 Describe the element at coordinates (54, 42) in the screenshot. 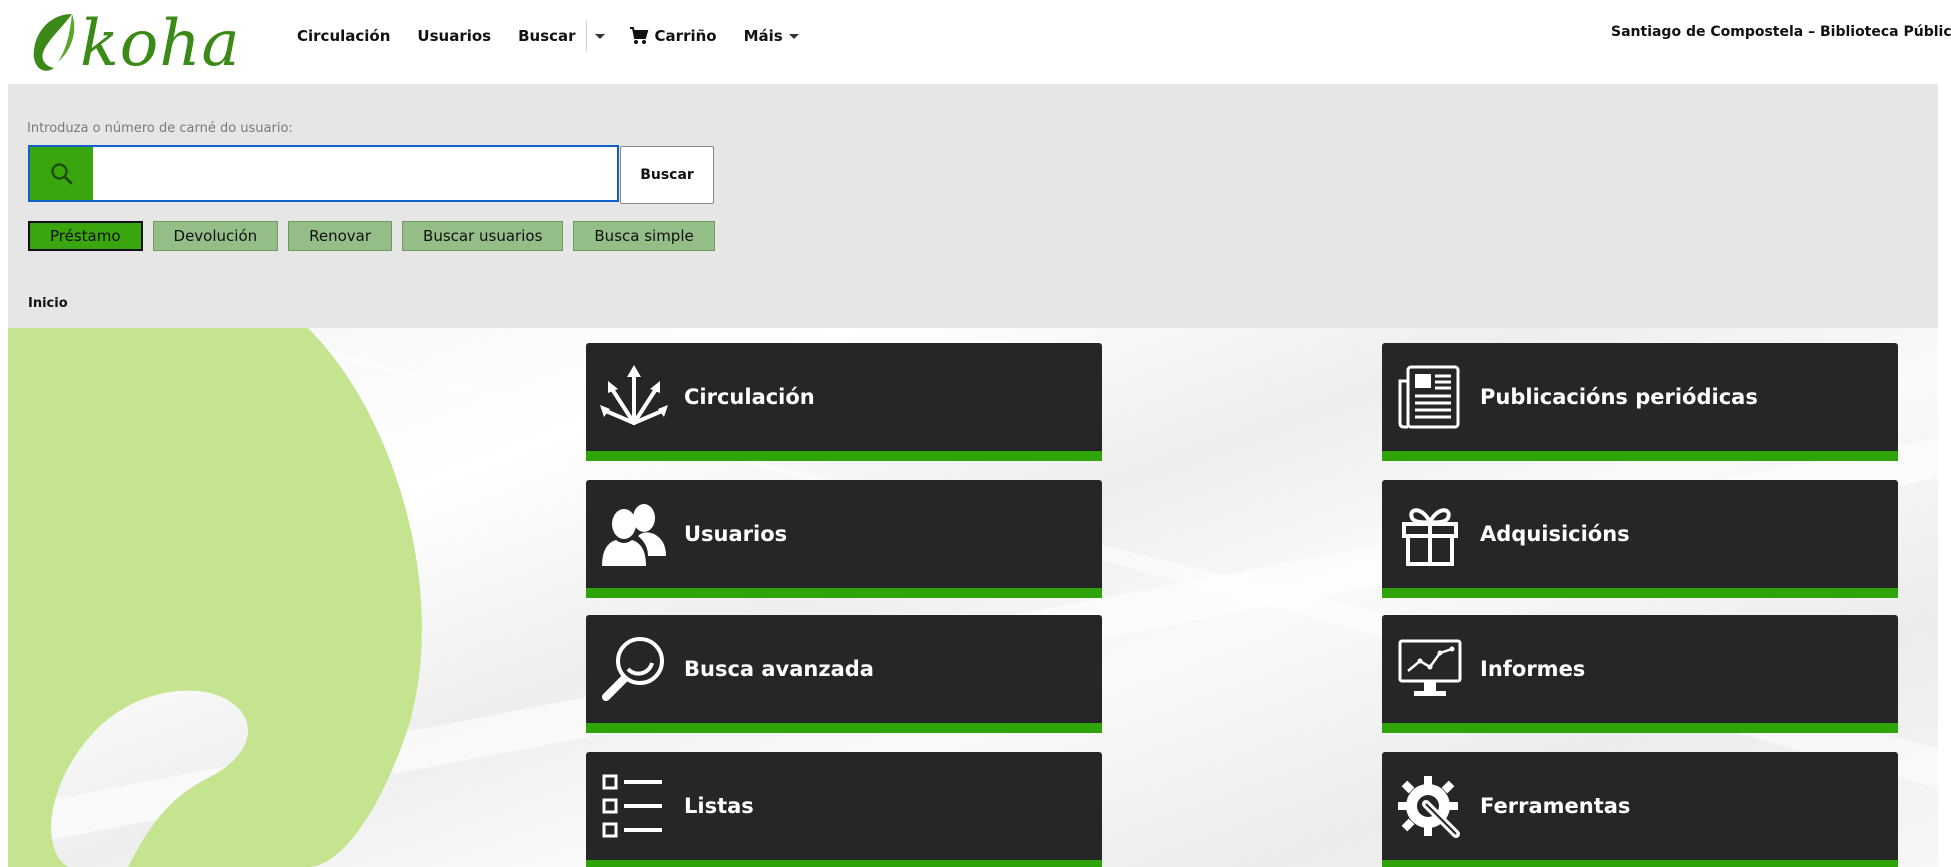

I see `koha-leaf-icon` at that location.